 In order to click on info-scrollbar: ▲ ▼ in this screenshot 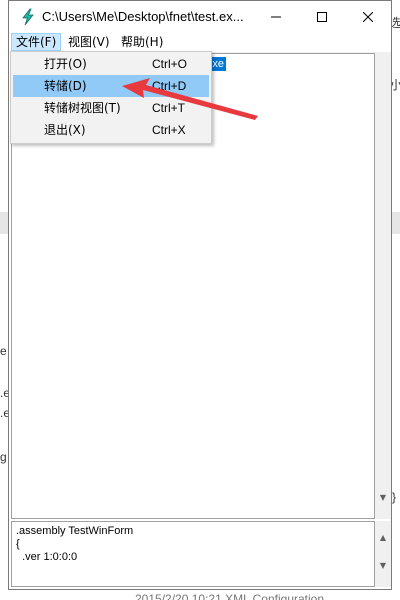, I will do `click(383, 554)`.